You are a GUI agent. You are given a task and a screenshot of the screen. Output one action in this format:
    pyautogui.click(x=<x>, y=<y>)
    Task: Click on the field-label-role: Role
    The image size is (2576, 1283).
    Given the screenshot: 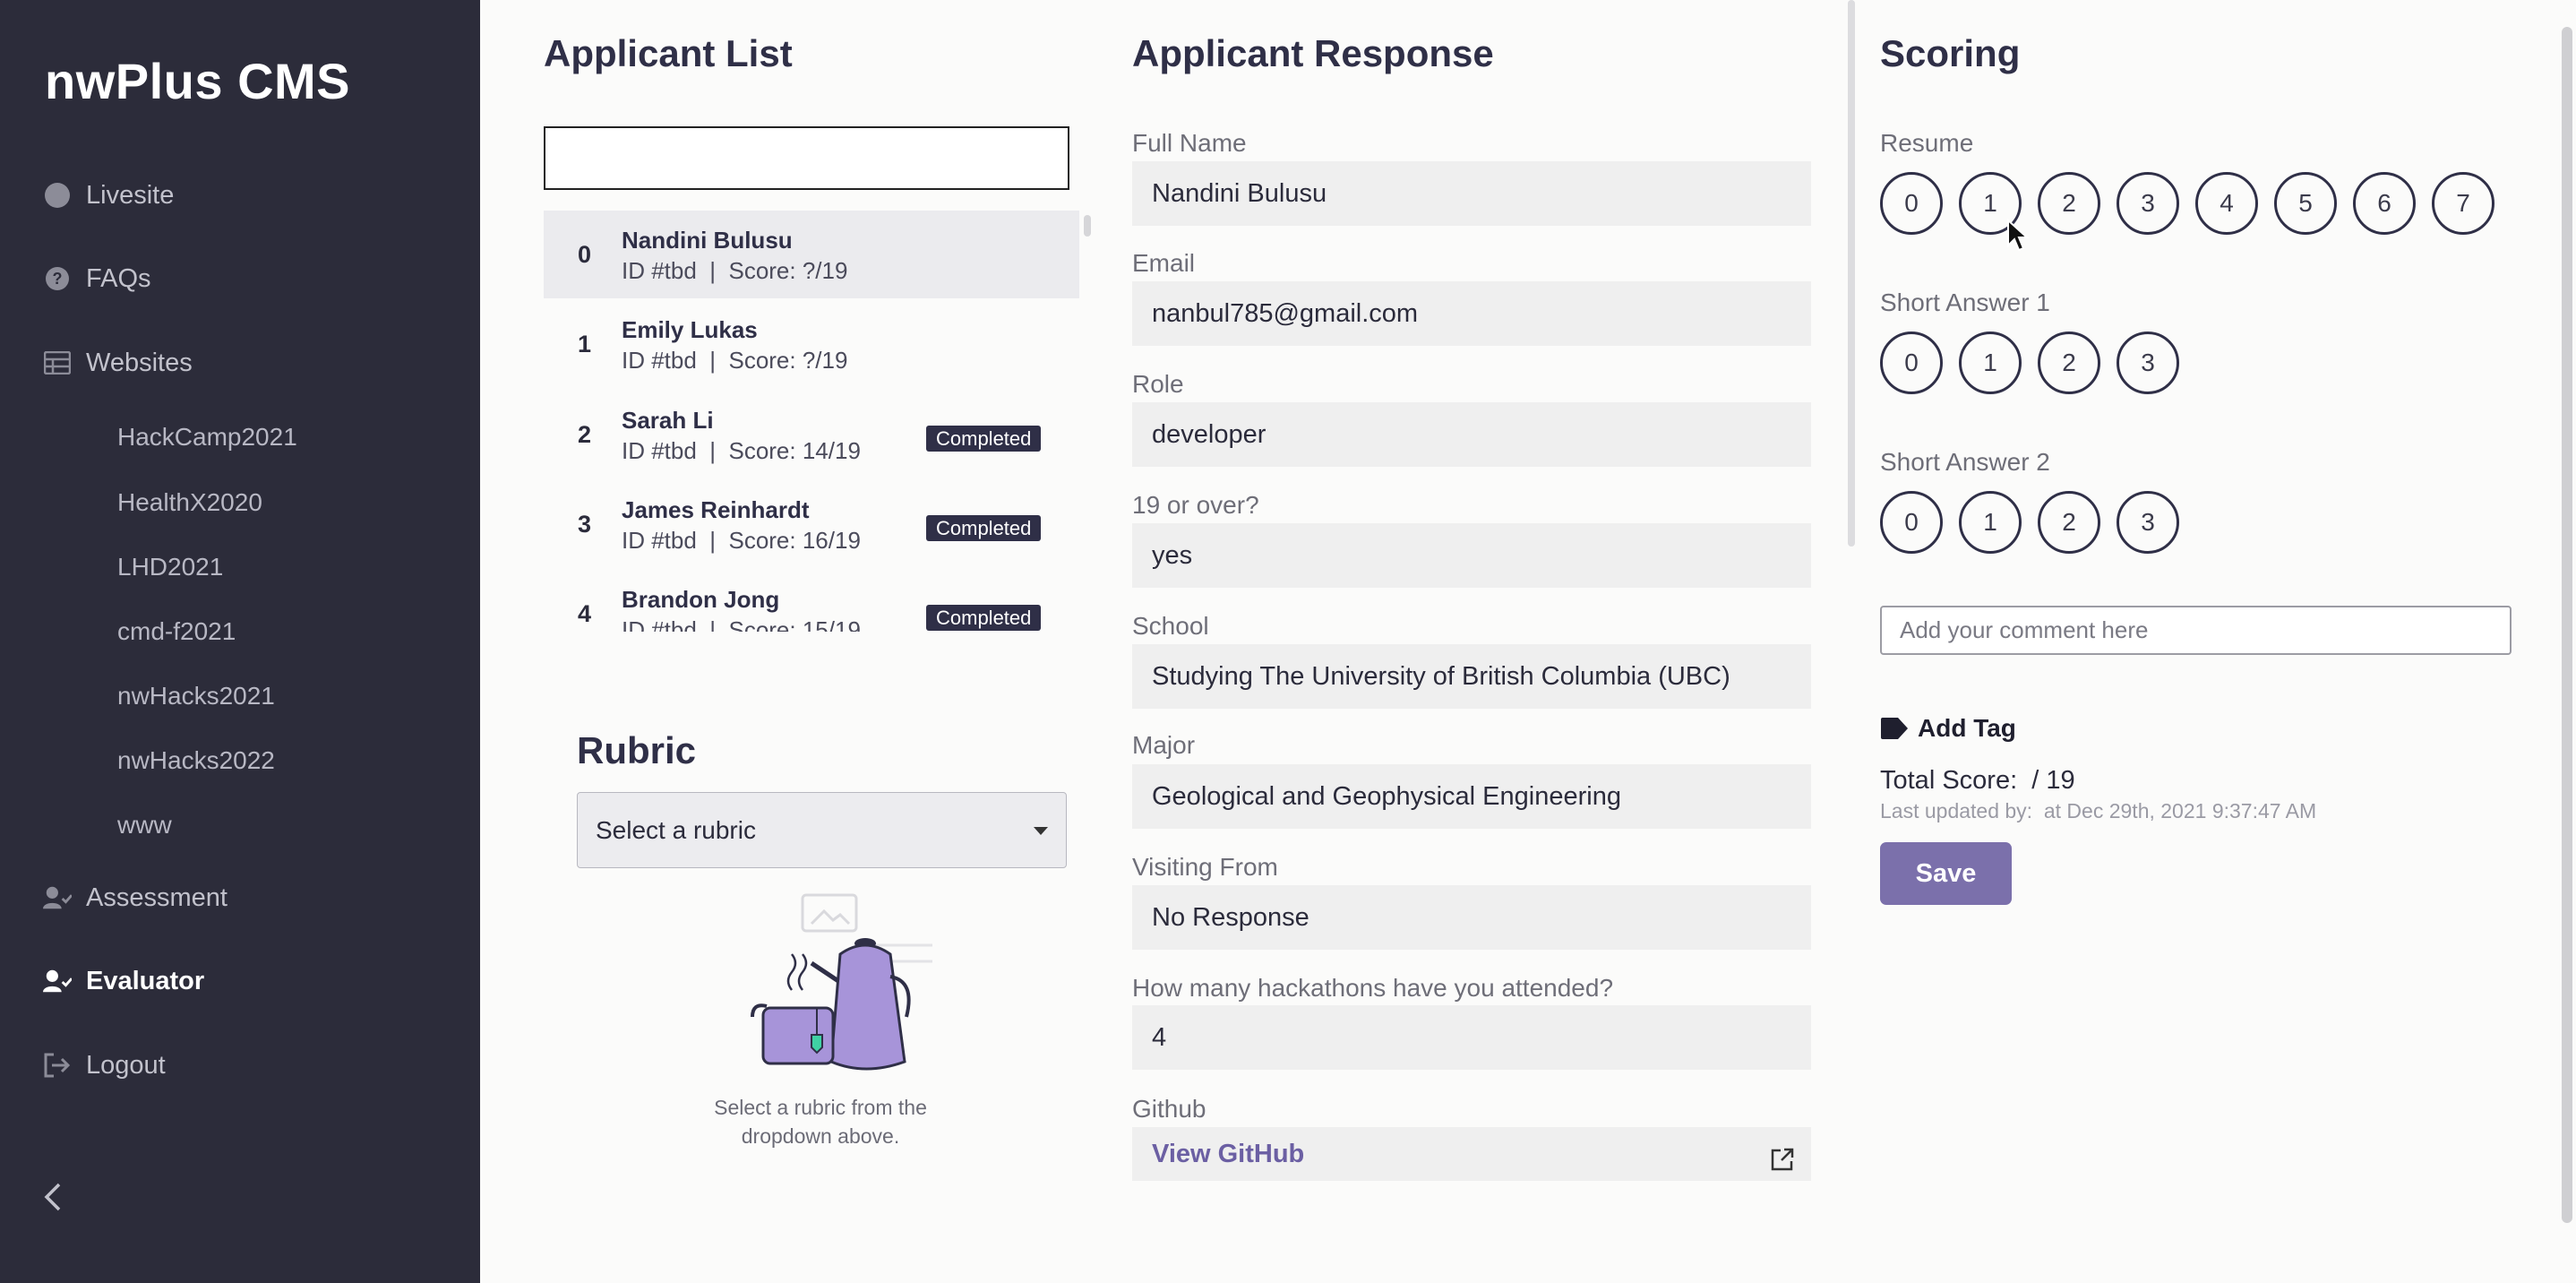 What is the action you would take?
    pyautogui.click(x=1158, y=384)
    